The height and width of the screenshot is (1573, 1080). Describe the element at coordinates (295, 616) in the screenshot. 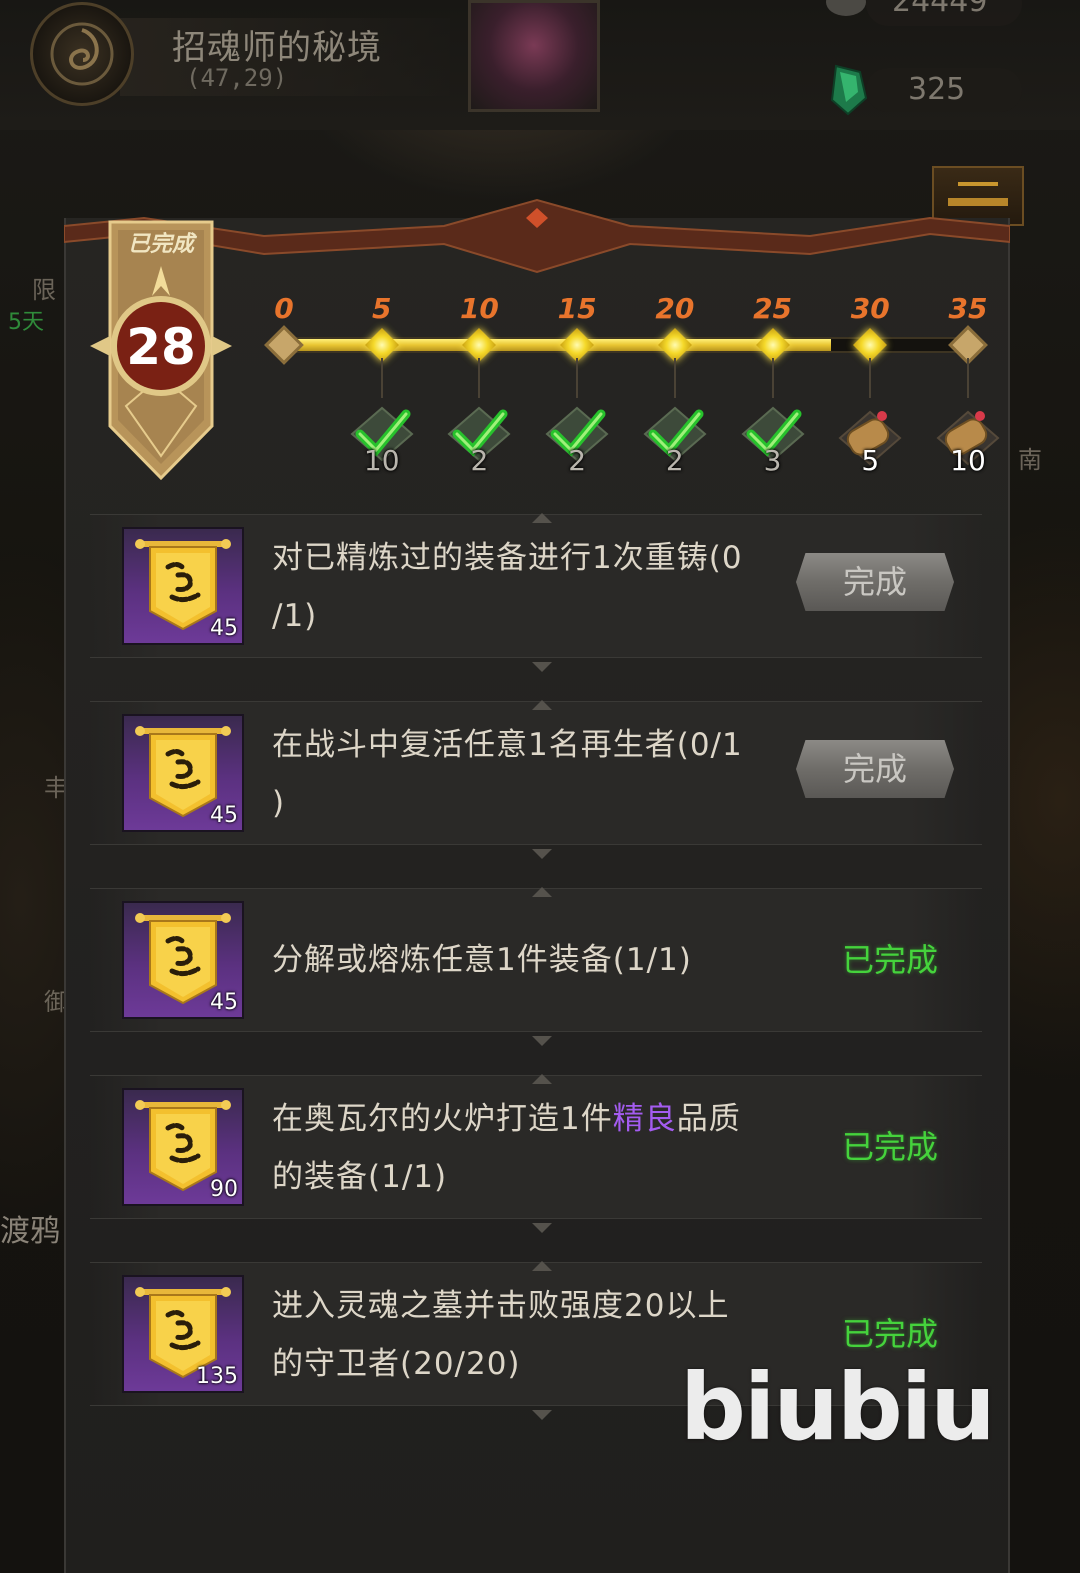

I see `task-text-line2: /1)` at that location.